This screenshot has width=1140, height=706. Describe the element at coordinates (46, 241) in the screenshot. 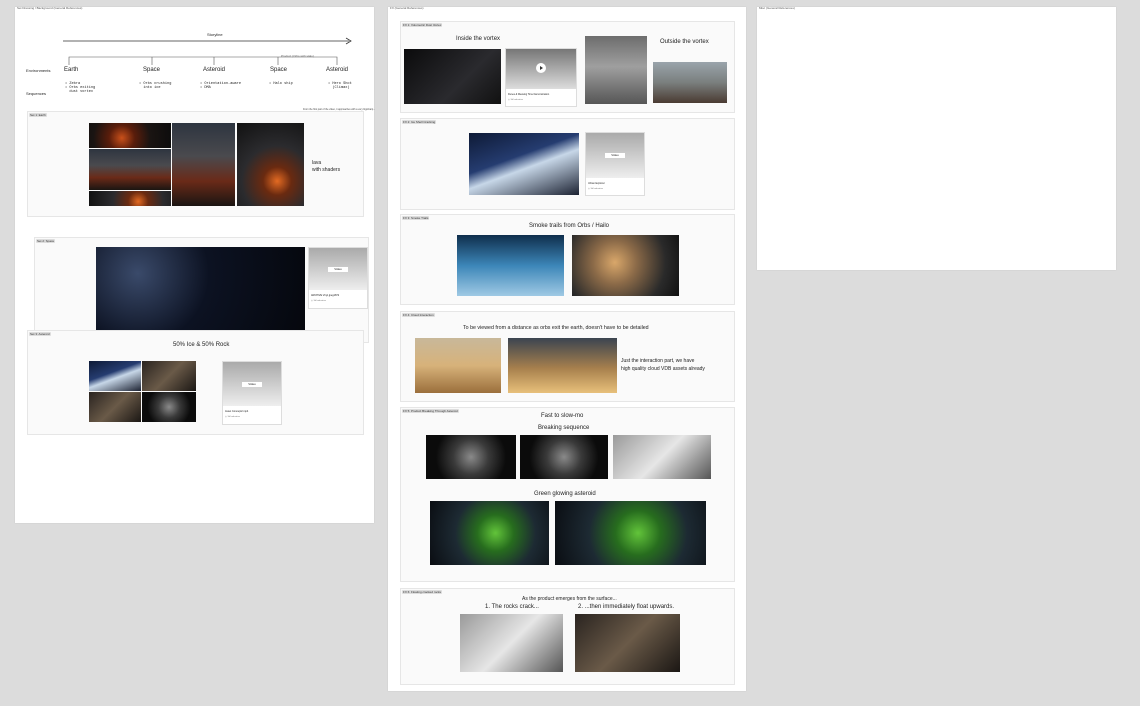

I see `section-tag: Set 2: Space` at that location.